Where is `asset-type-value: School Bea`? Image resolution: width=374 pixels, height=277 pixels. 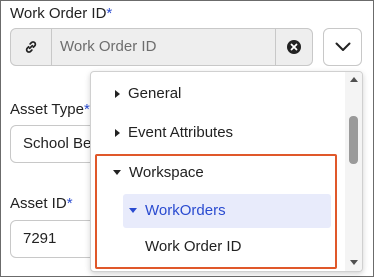 asset-type-value: School Bea is located at coordinates (61, 143).